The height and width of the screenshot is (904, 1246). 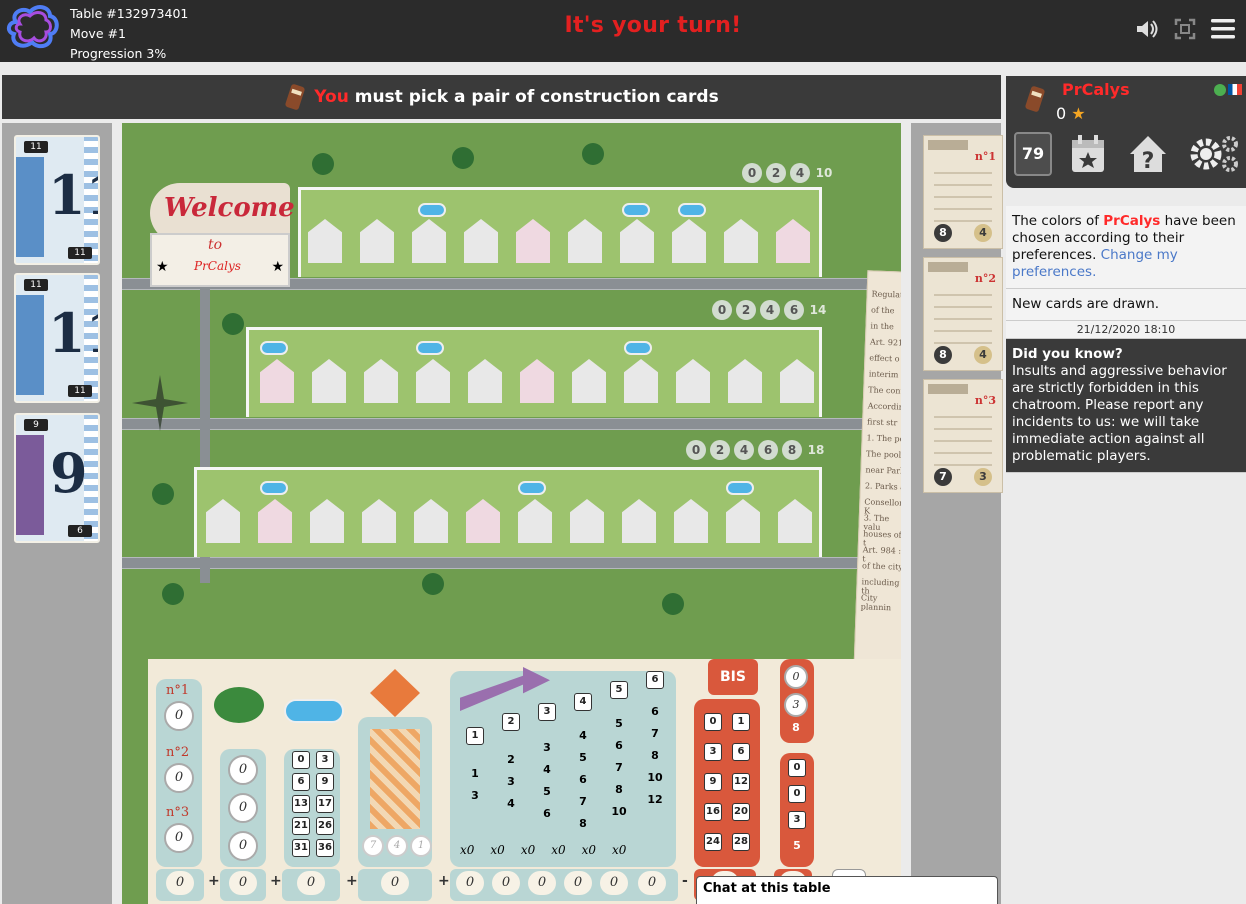 I want to click on welcome-to: to, so click(x=215, y=245).